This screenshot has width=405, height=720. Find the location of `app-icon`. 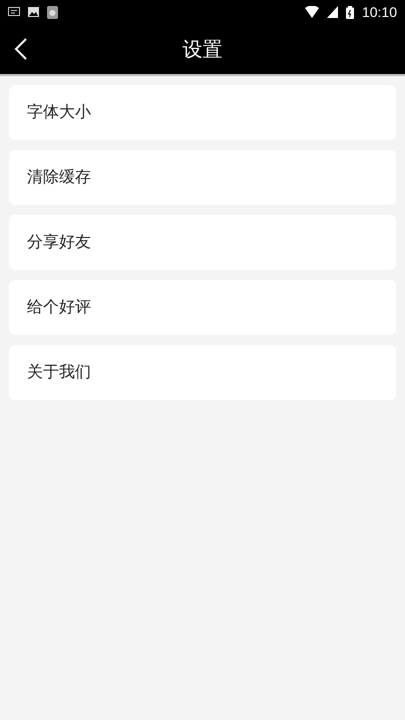

app-icon is located at coordinates (52, 12).